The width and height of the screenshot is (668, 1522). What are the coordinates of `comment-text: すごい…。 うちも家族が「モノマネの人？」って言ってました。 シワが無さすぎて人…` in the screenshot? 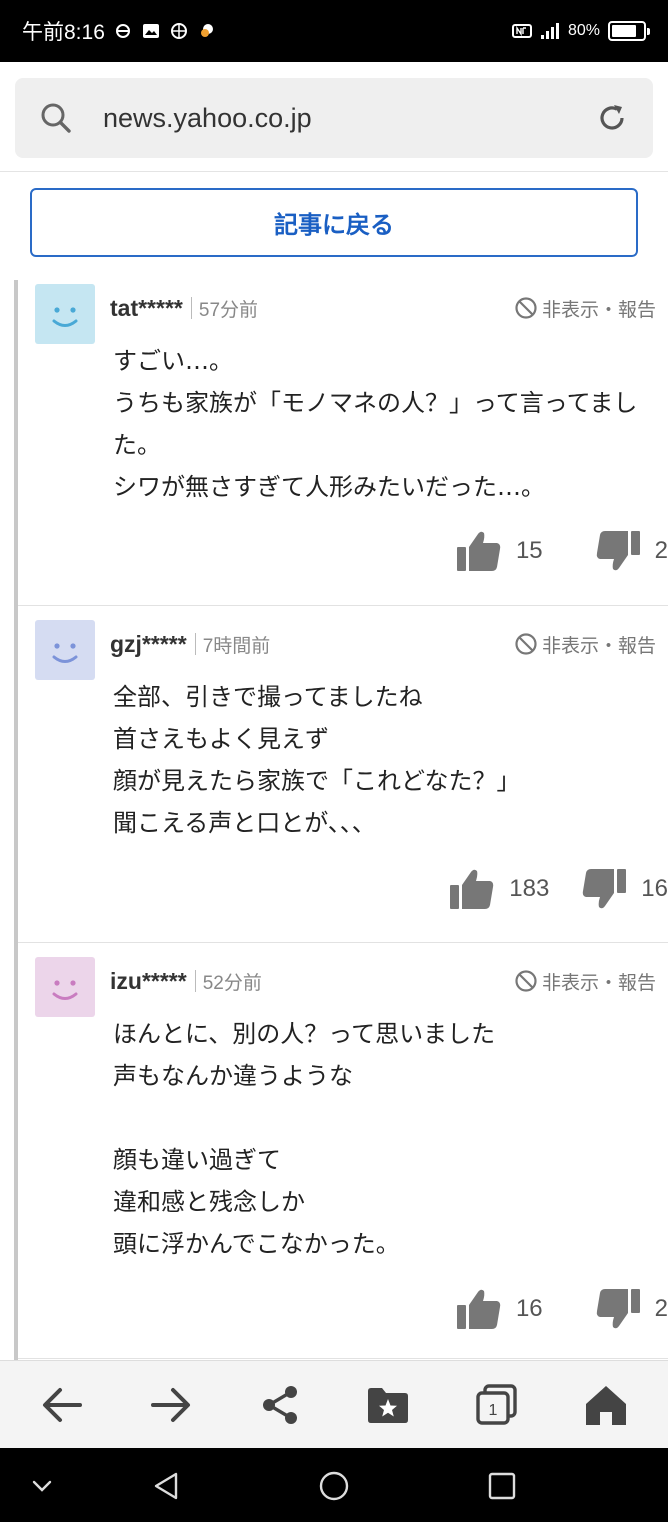 It's located at (375, 424).